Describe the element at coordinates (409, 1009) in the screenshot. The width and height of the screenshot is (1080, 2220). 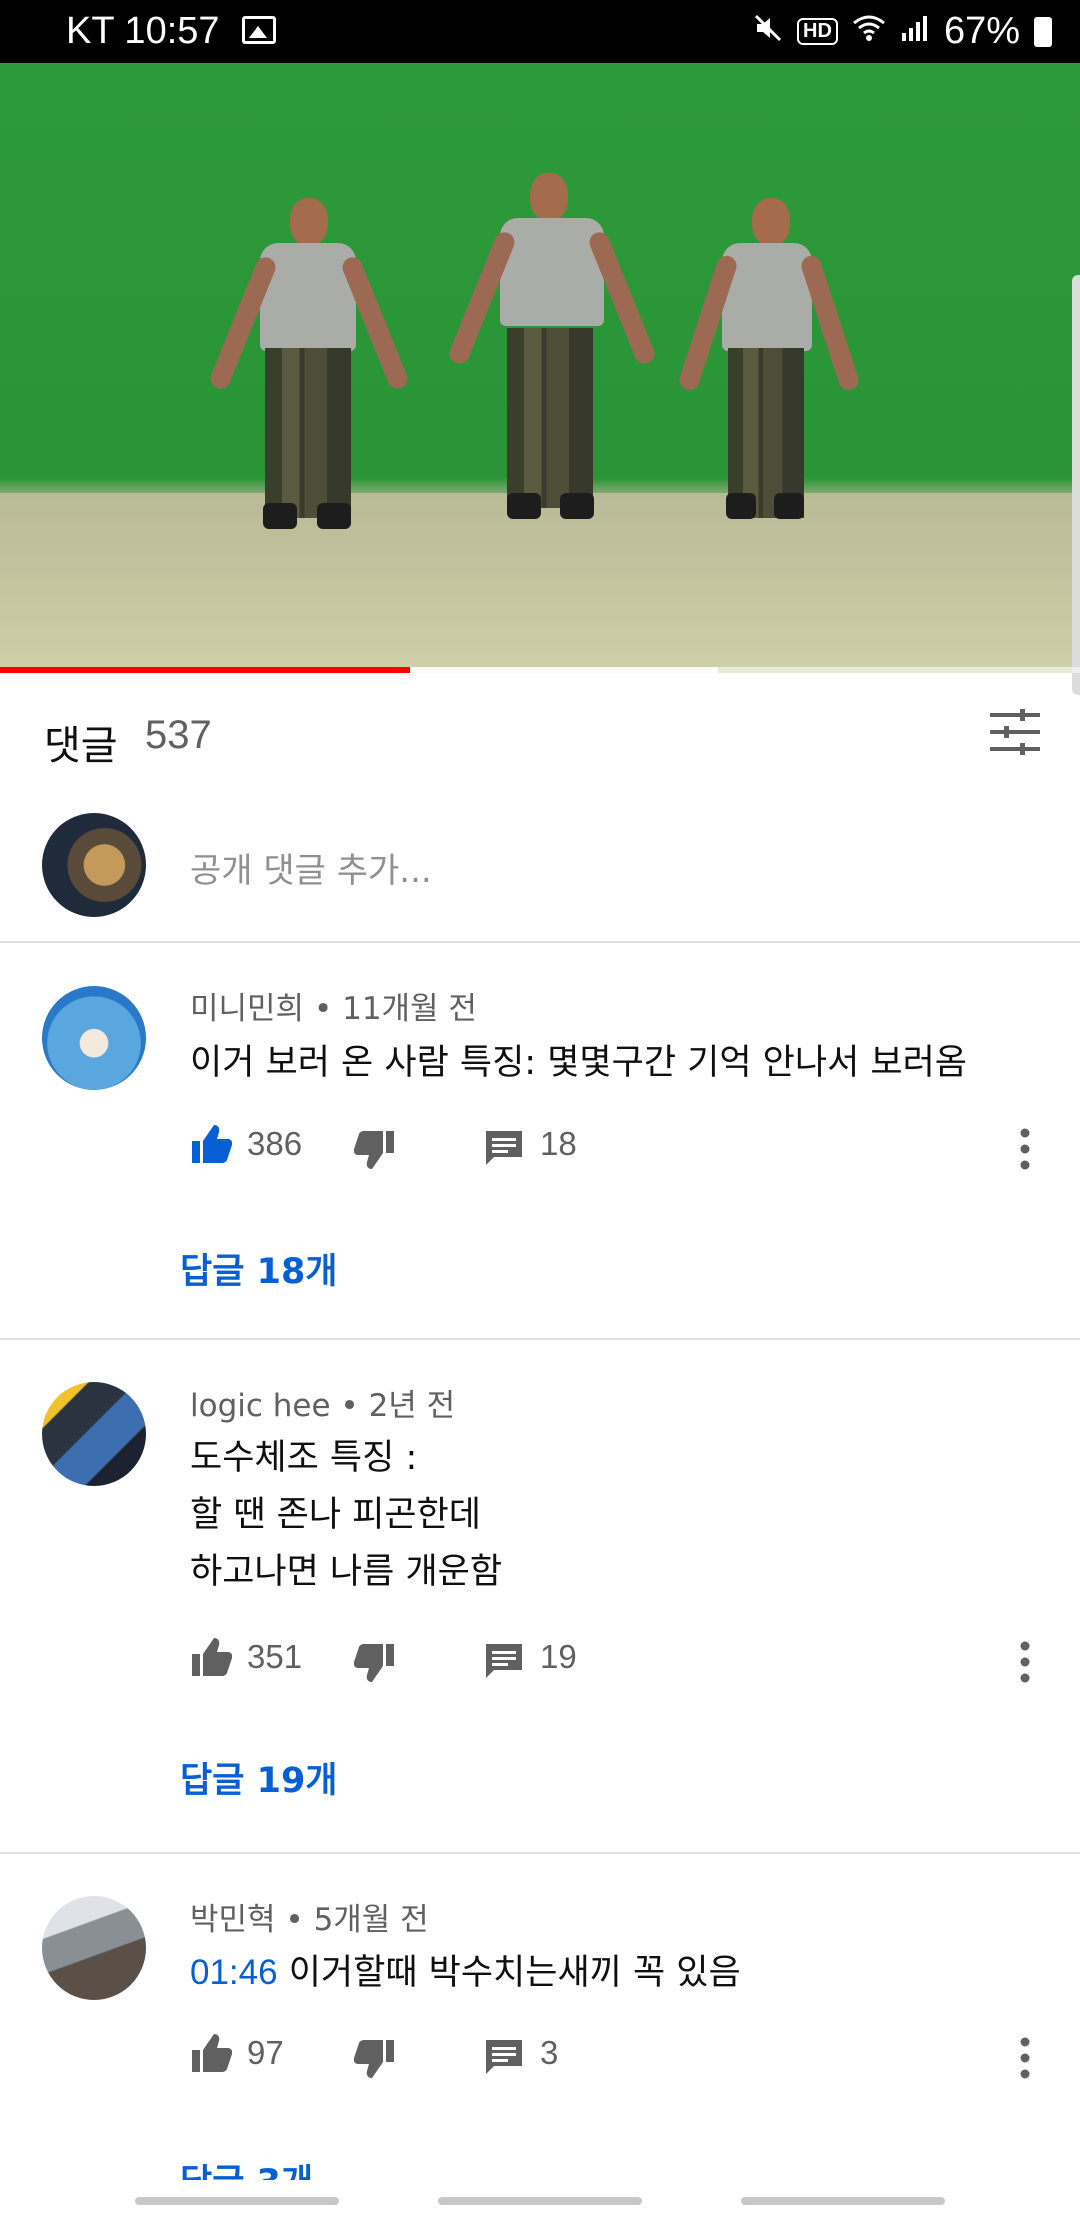
I see `comment-age: 11개월 전` at that location.